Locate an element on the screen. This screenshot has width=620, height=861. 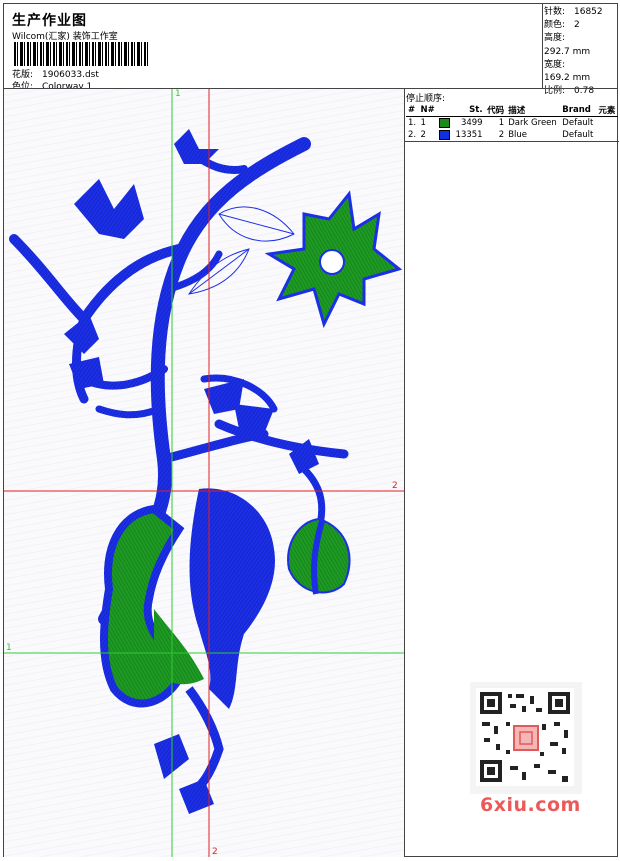
row-code: 2 is located at coordinates (501, 135).